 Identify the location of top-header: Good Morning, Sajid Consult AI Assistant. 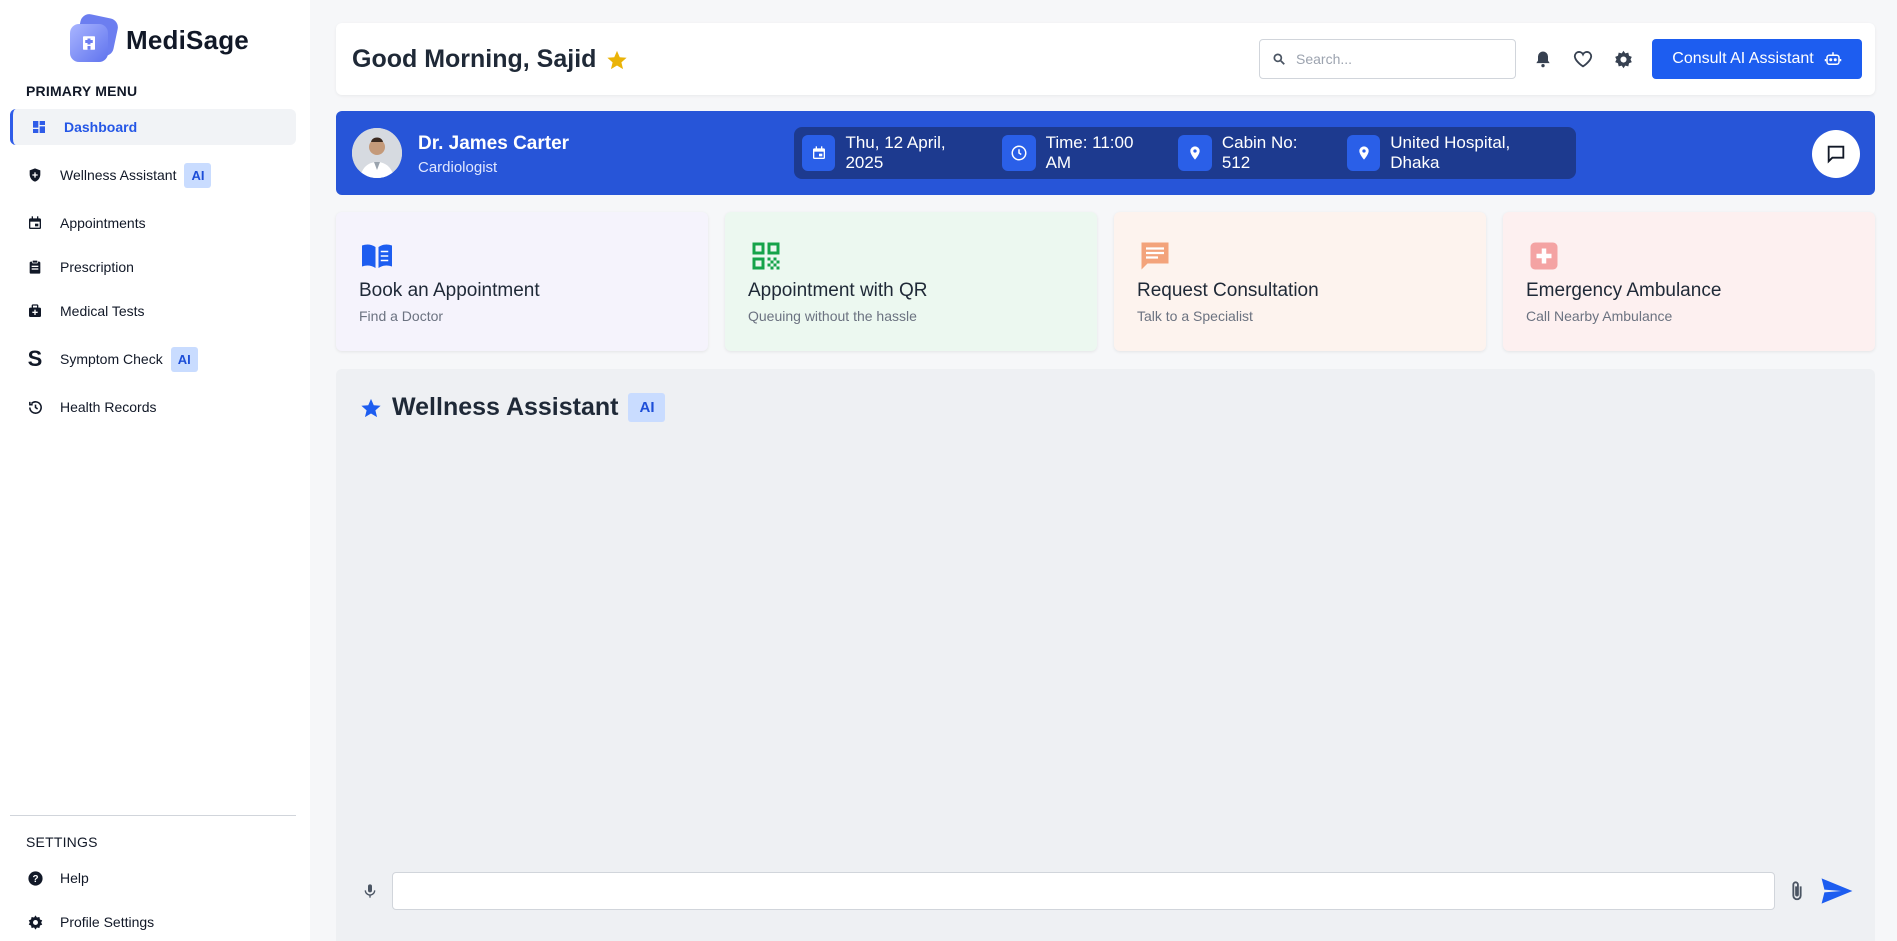
(1105, 59).